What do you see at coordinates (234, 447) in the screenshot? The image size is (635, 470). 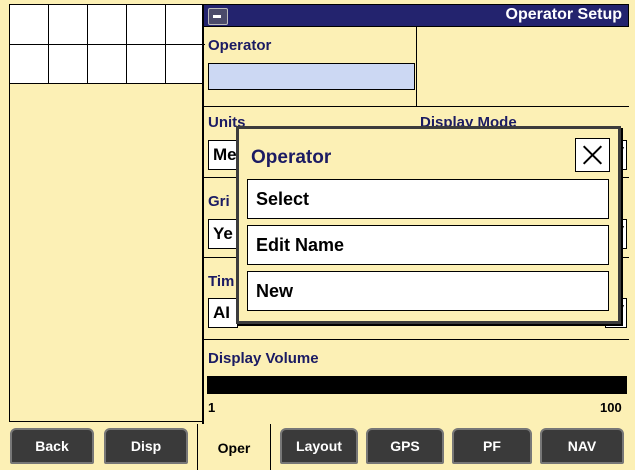 I see `tab-oper: Oper` at bounding box center [234, 447].